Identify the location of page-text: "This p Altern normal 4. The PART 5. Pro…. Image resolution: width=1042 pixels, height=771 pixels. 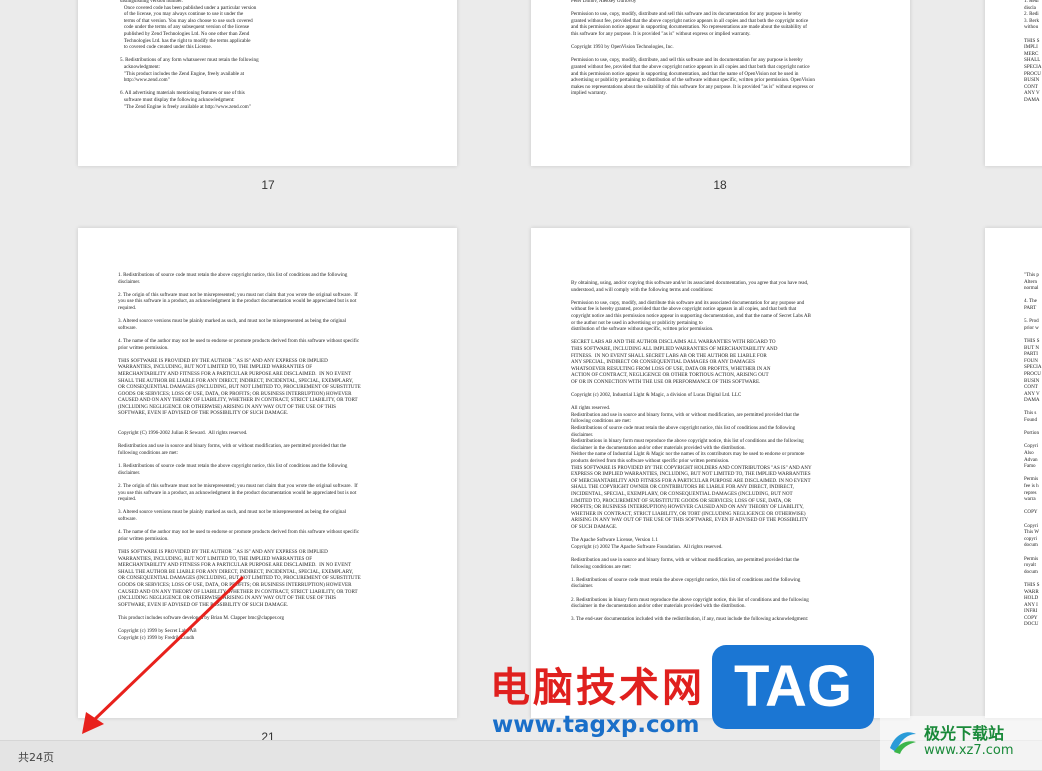
(1033, 450).